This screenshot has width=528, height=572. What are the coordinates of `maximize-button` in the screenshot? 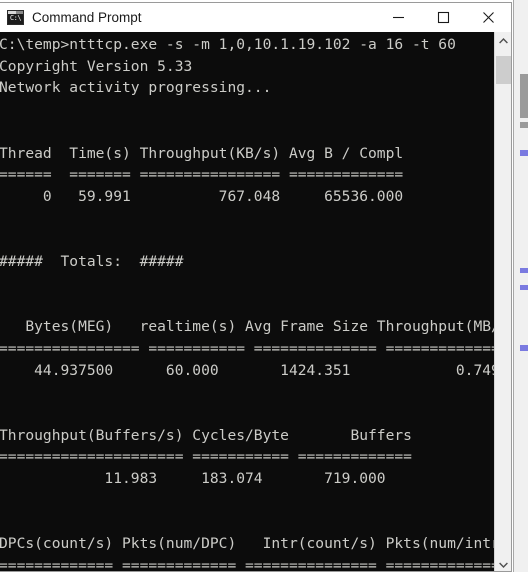 It's located at (443, 17).